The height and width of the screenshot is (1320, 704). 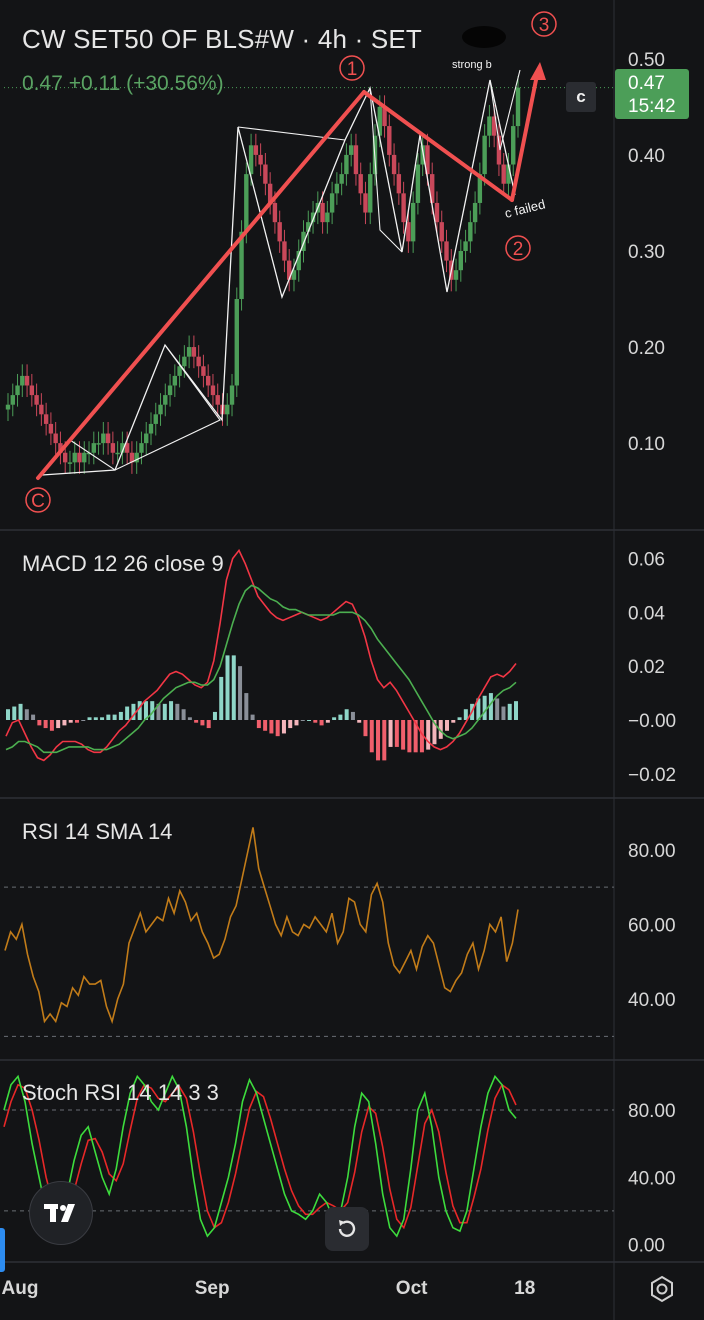 What do you see at coordinates (38, 501) in the screenshot?
I see `wave-c-label: C` at bounding box center [38, 501].